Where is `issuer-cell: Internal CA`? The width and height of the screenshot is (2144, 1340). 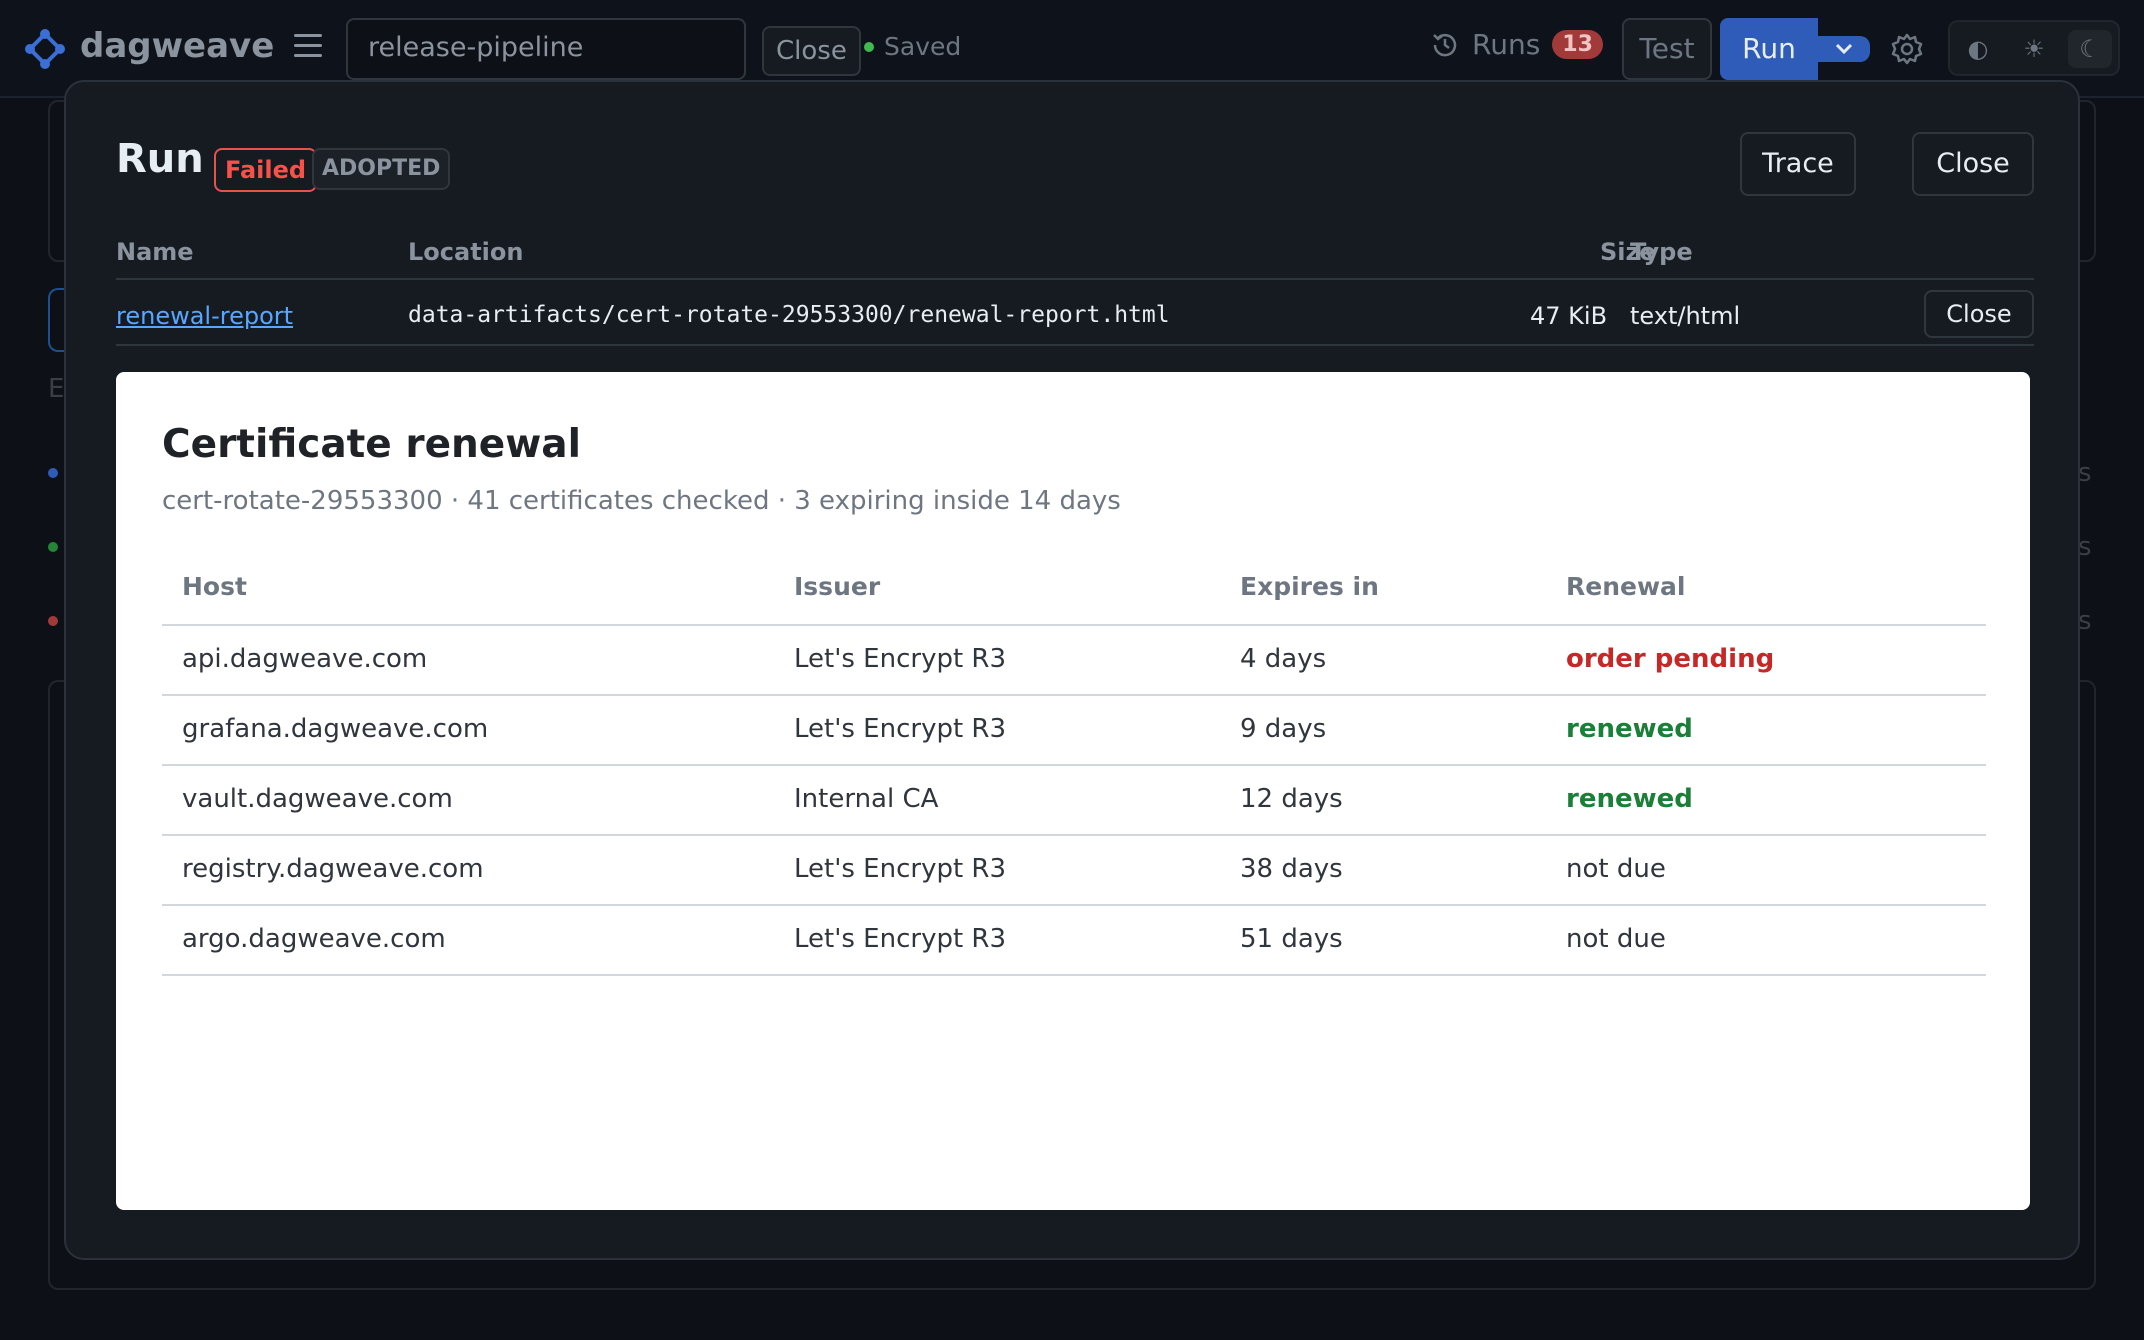
issuer-cell: Internal CA is located at coordinates (866, 799).